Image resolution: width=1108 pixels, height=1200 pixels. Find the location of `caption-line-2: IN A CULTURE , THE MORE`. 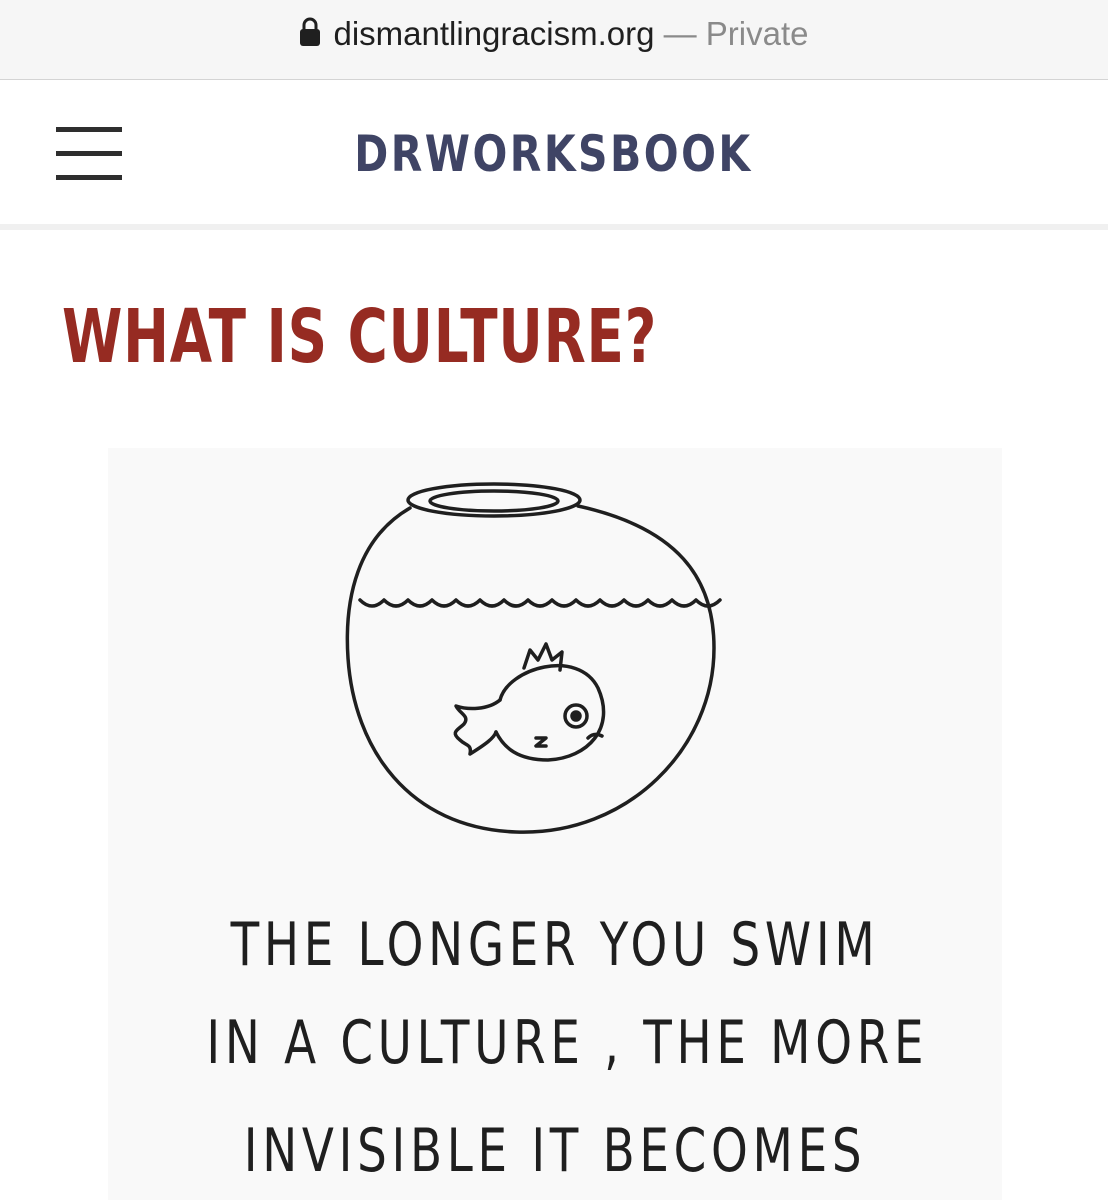

caption-line-2: IN A CULTURE , THE MORE is located at coordinates (567, 1043).